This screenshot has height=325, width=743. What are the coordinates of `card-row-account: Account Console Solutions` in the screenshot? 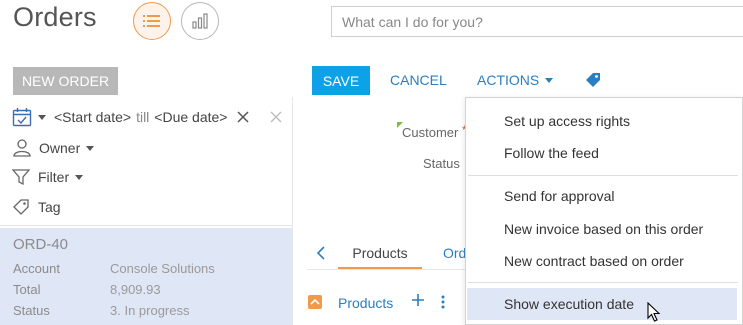 It's located at (114, 268).